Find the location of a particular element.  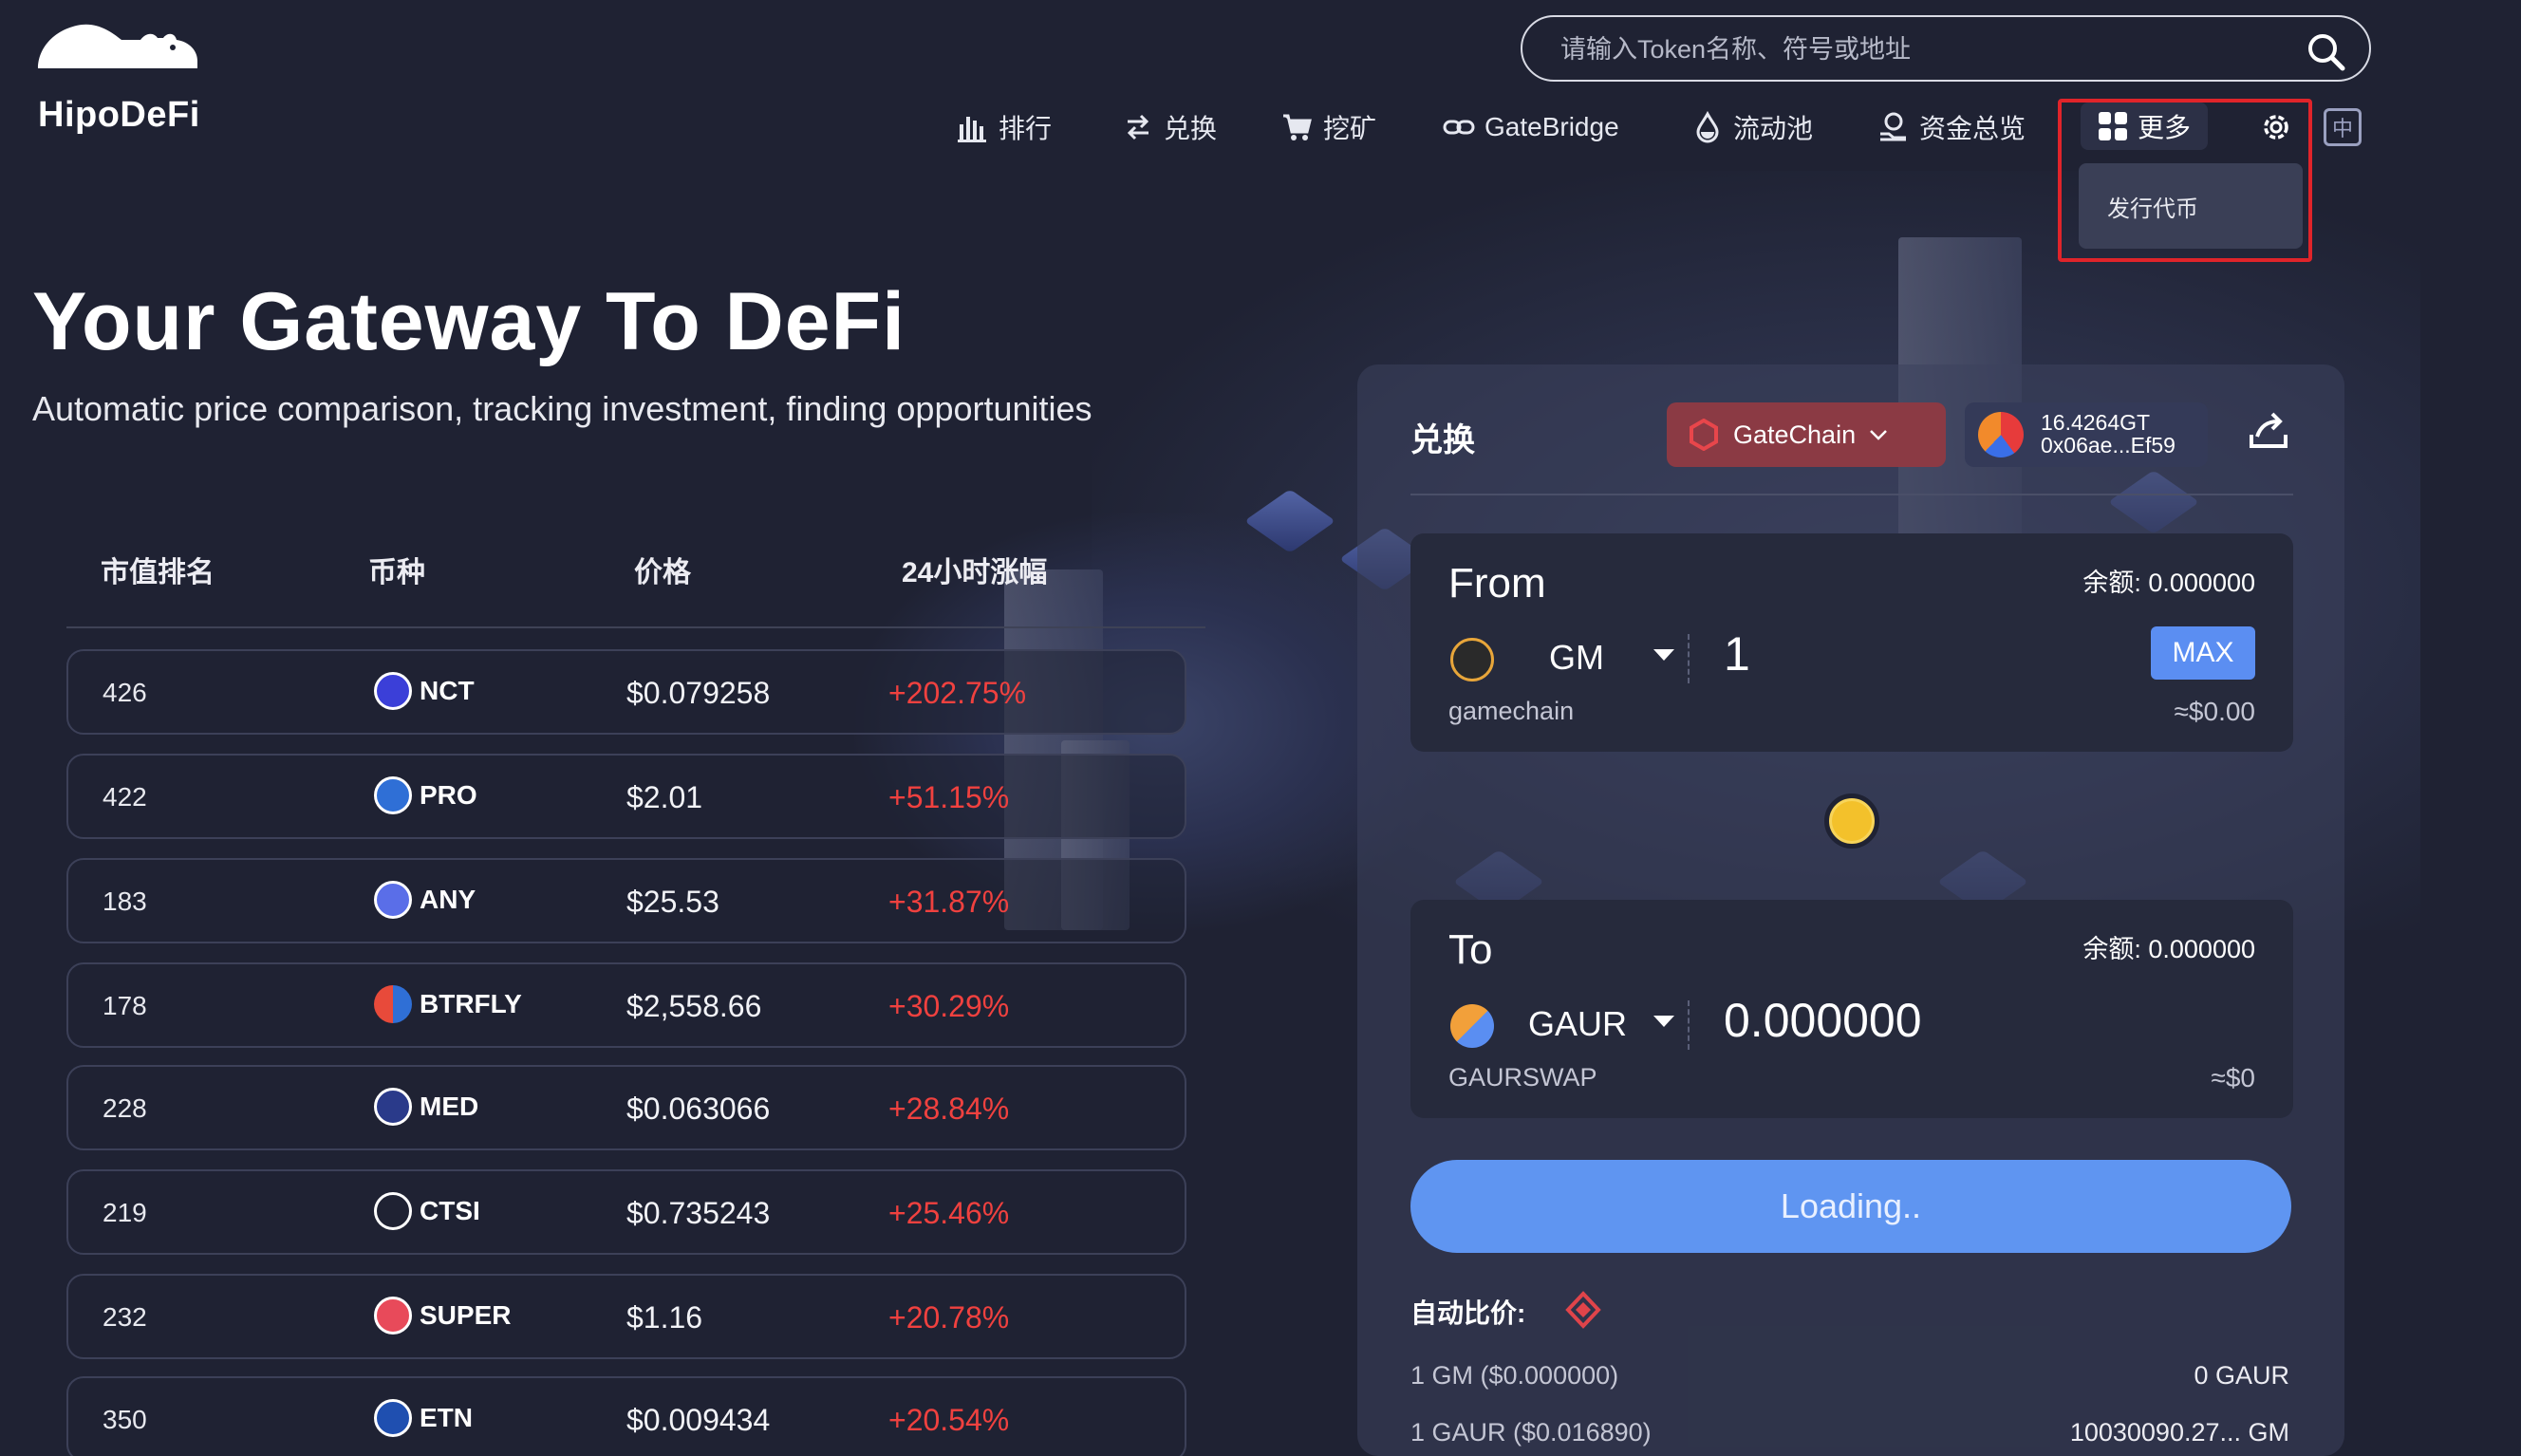

coin-cell: BTRFLY is located at coordinates (448, 1004).